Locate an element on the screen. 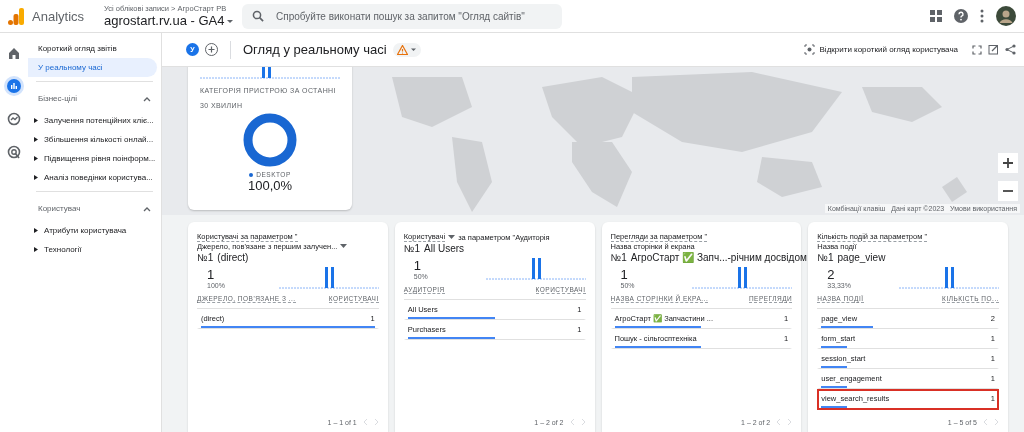  rail-button is located at coordinates (14, 86).